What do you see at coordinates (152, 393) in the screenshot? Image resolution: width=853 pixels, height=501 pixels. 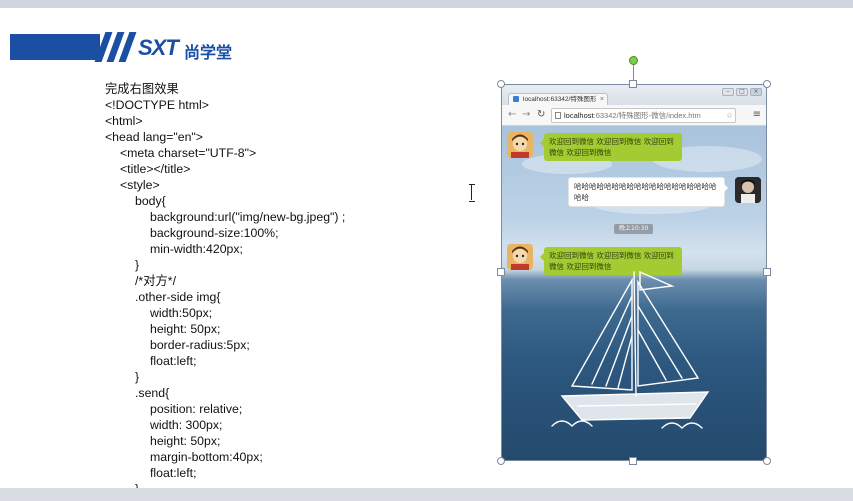 I see `code-line: .send{` at bounding box center [152, 393].